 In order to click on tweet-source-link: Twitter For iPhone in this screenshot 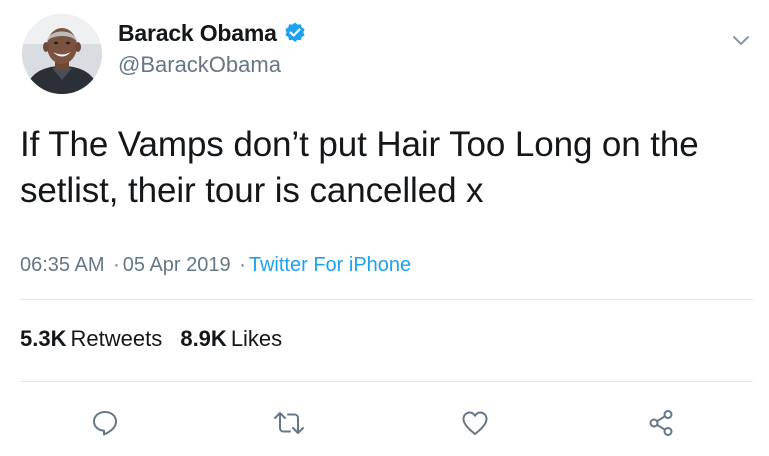, I will do `click(330, 265)`.